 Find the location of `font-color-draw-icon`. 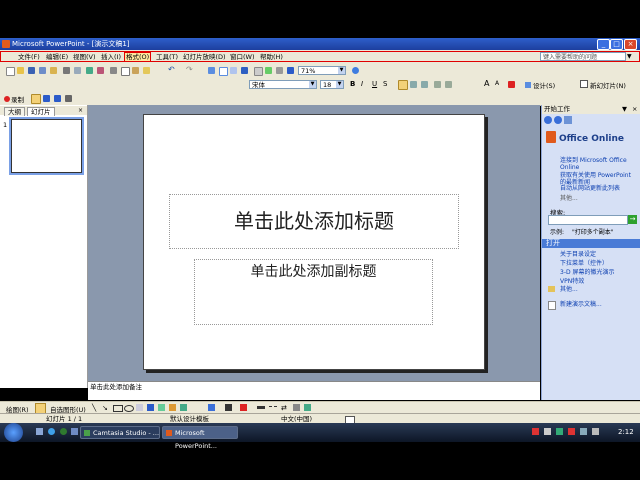

font-color-draw-icon is located at coordinates (243, 407).